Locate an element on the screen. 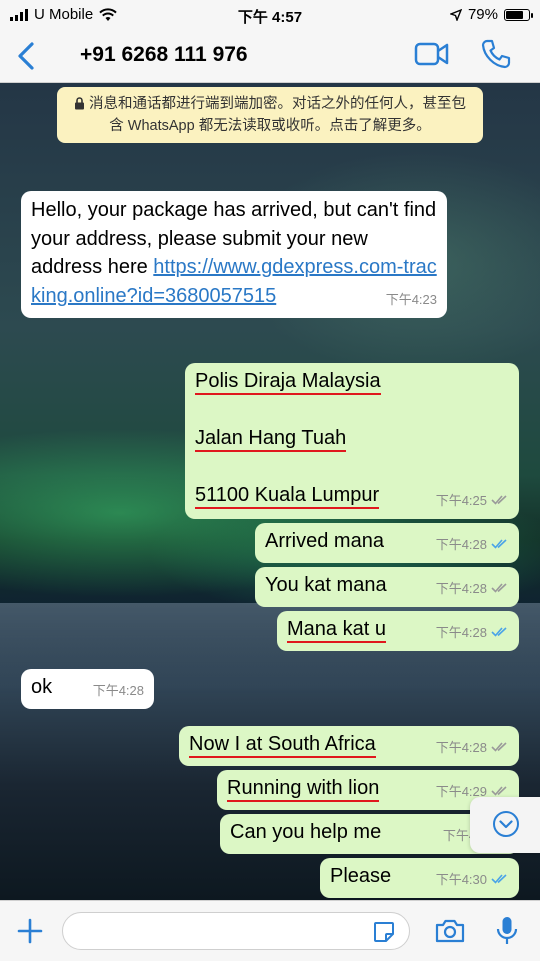 This screenshot has height=961, width=540. message-bubble-outgoing: Please 下午4:30 is located at coordinates (419, 878).